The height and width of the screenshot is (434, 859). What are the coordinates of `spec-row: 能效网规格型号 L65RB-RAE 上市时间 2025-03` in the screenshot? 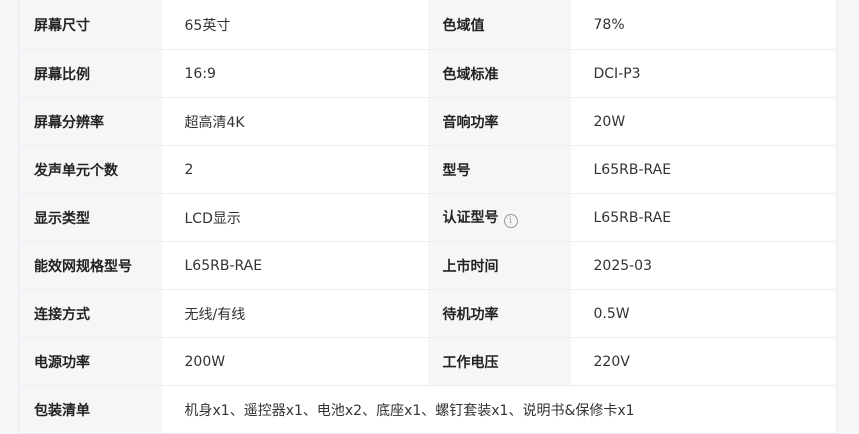 It's located at (427, 265).